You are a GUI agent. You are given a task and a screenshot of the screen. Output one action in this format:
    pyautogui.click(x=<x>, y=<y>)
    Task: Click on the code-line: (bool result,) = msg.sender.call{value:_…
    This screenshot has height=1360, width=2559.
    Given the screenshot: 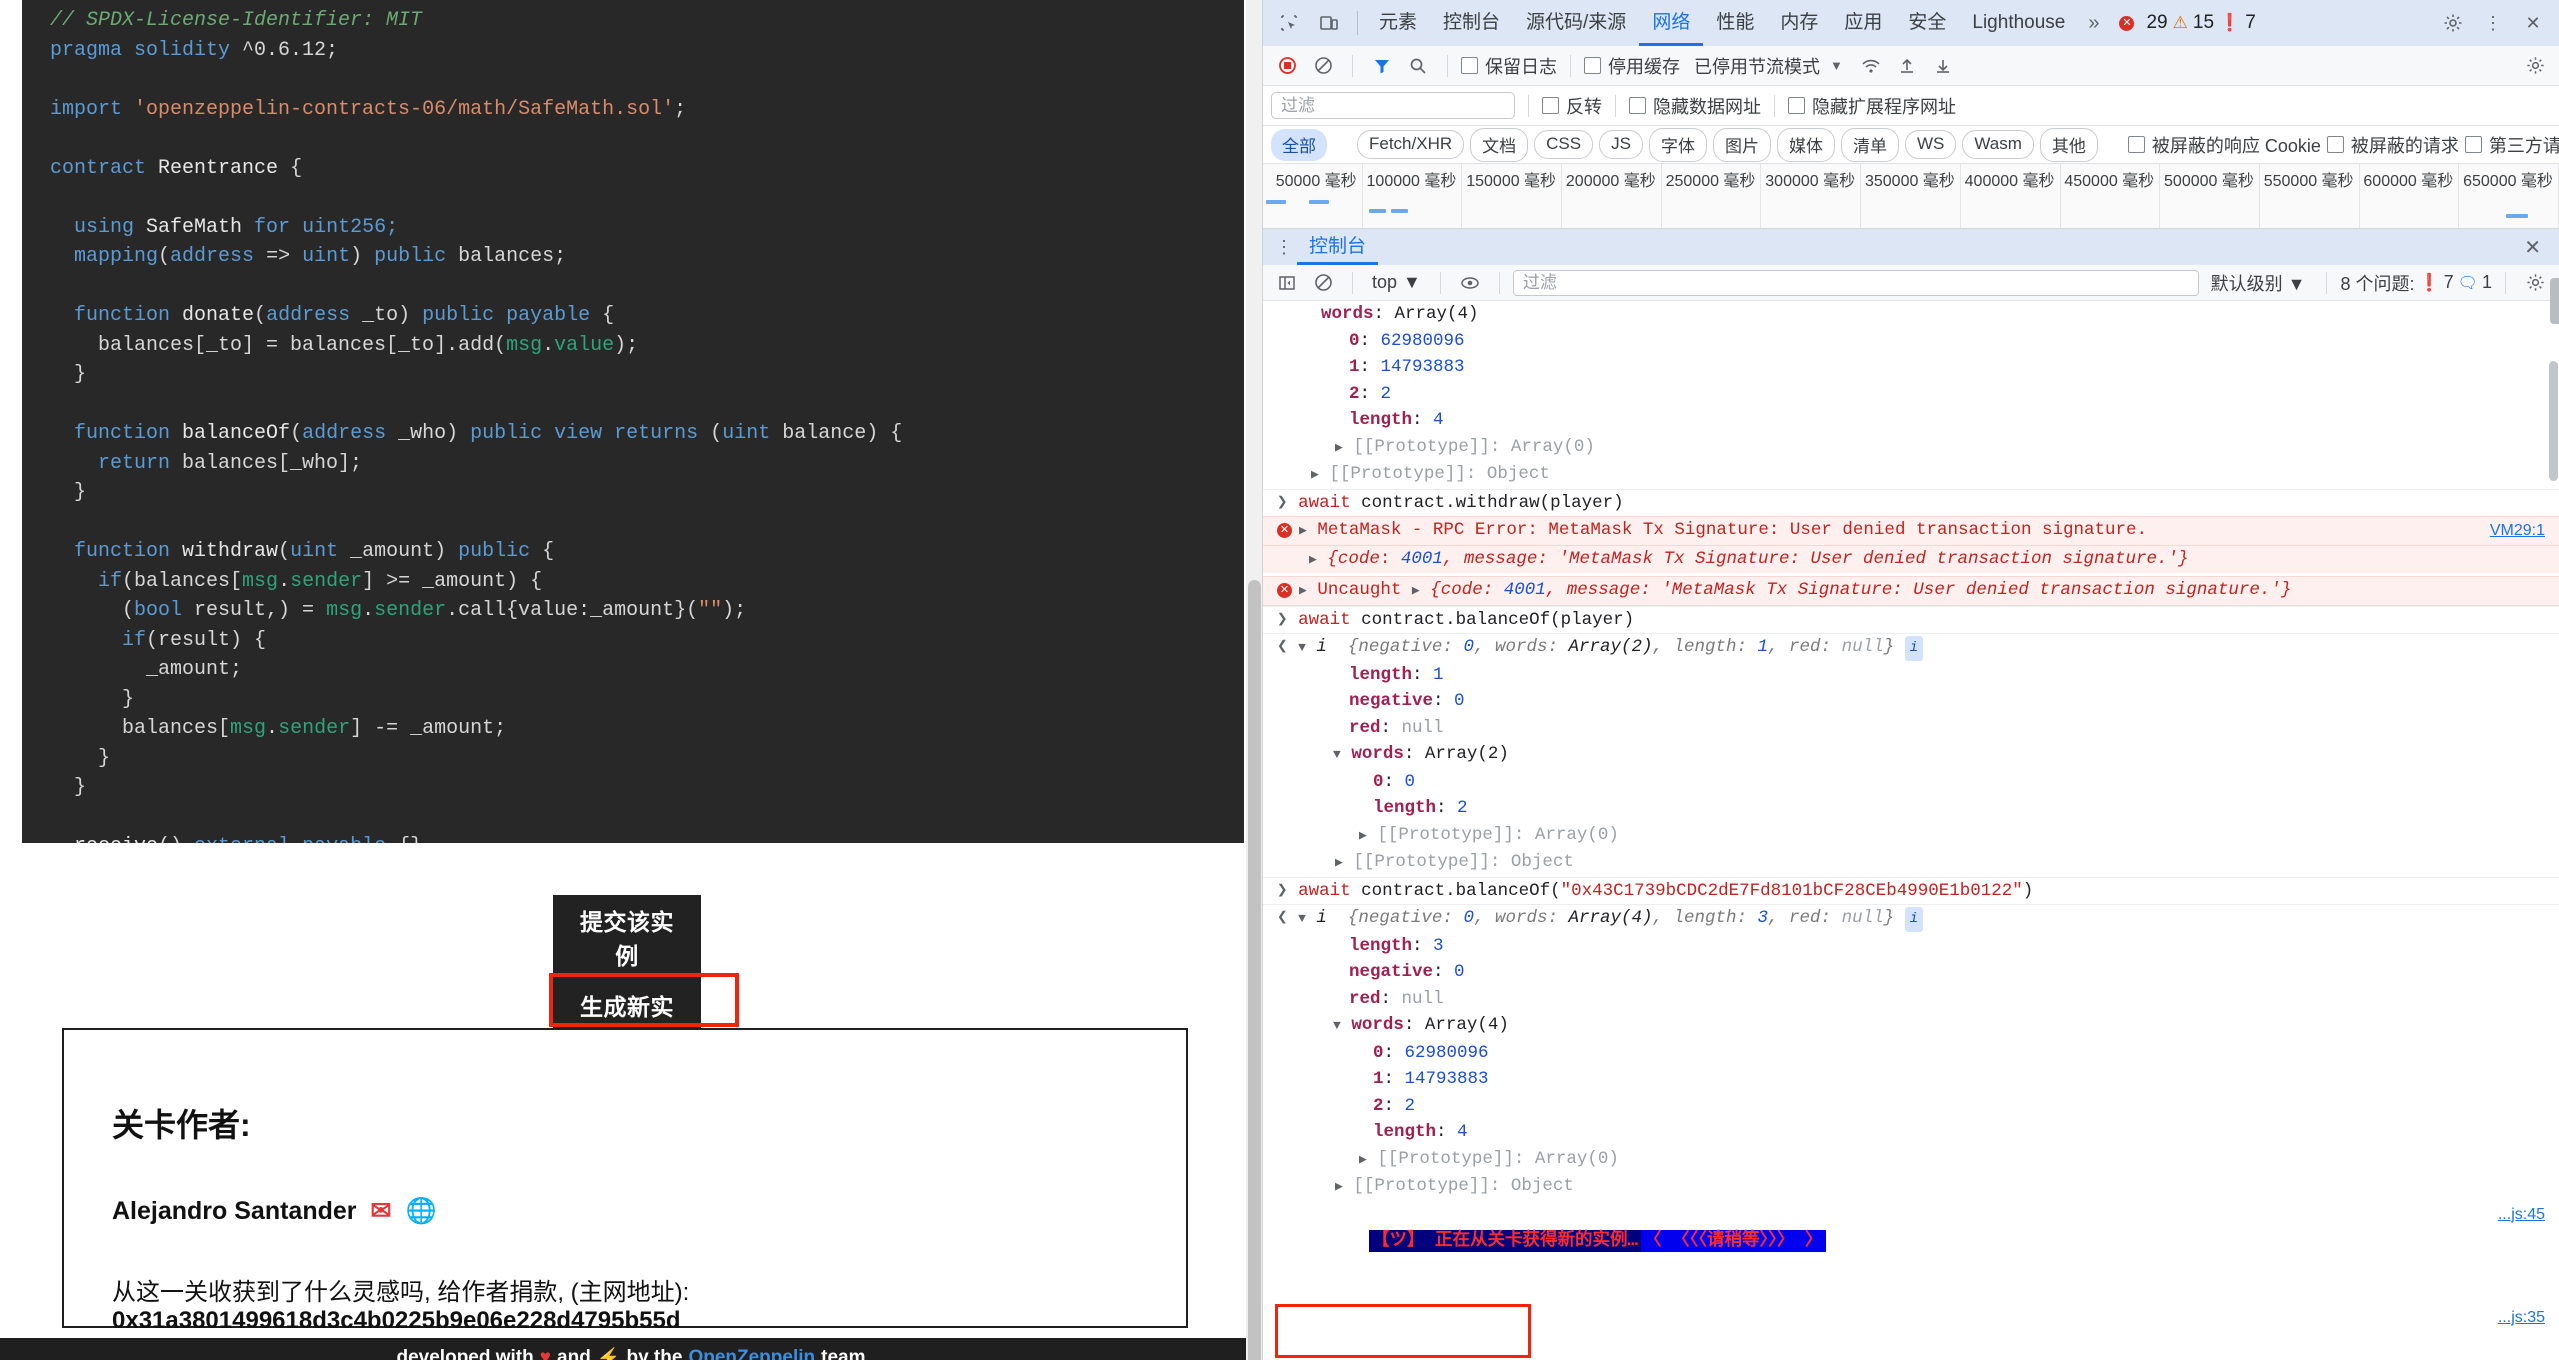 What is the action you would take?
    pyautogui.click(x=647, y=611)
    